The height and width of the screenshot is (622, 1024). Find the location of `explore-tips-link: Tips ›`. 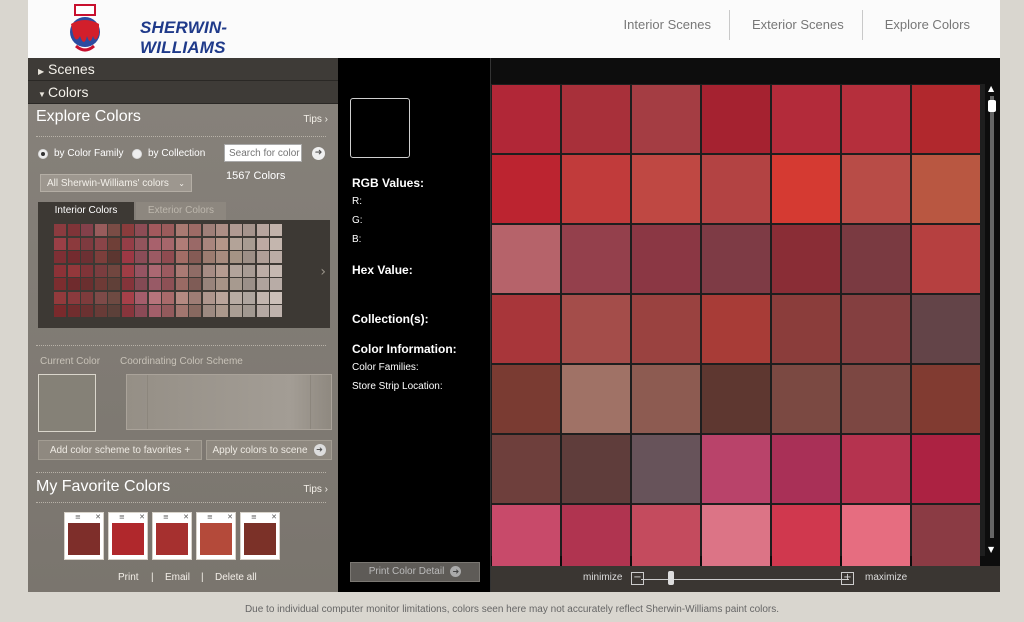

explore-tips-link: Tips › is located at coordinates (315, 119).